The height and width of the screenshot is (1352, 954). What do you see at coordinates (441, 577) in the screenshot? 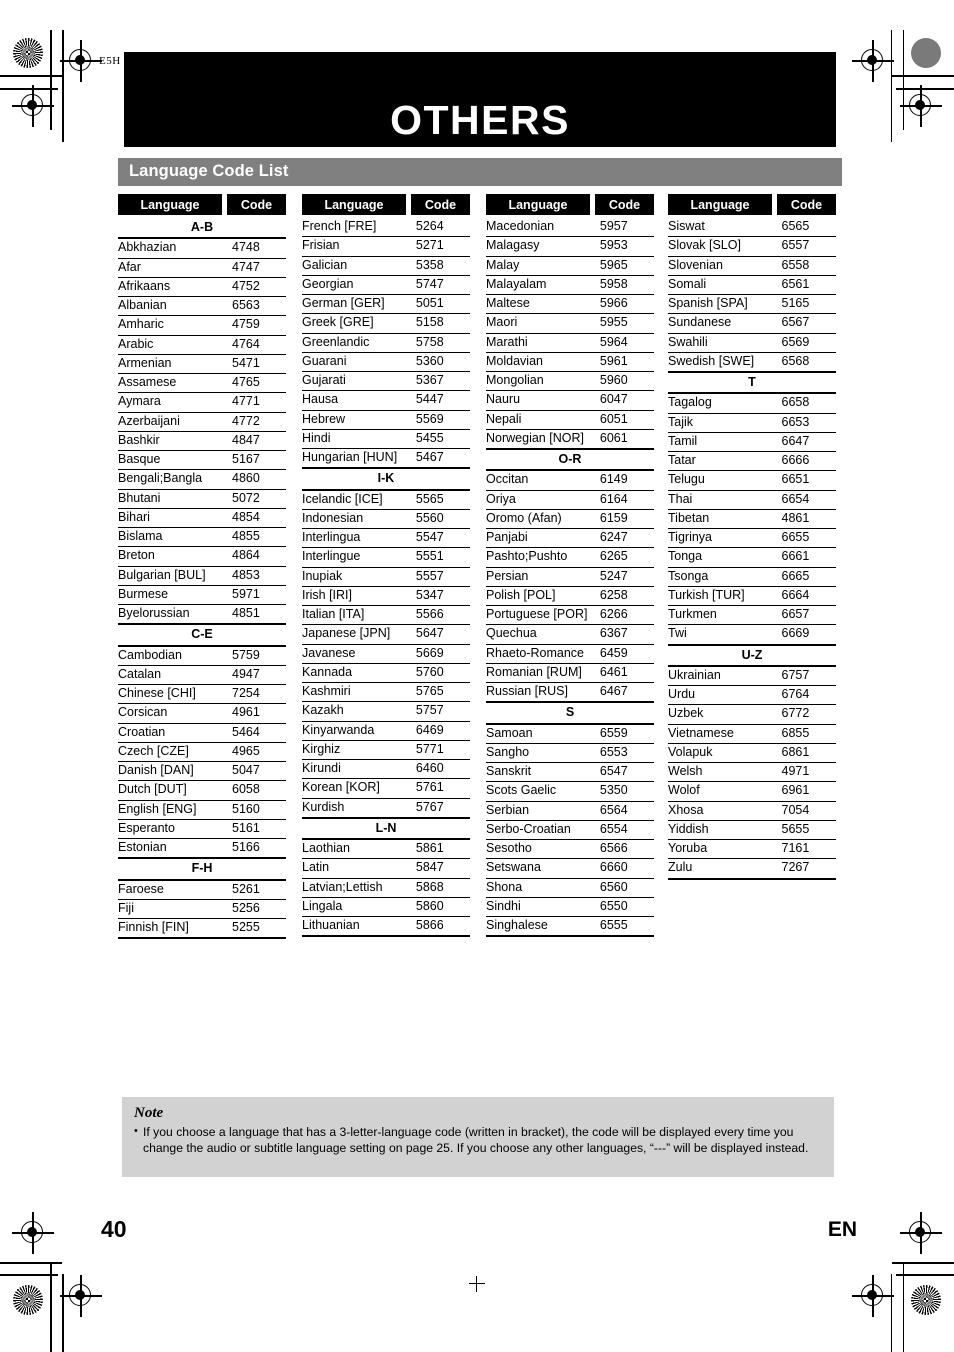
I see `cell-code: 5557` at bounding box center [441, 577].